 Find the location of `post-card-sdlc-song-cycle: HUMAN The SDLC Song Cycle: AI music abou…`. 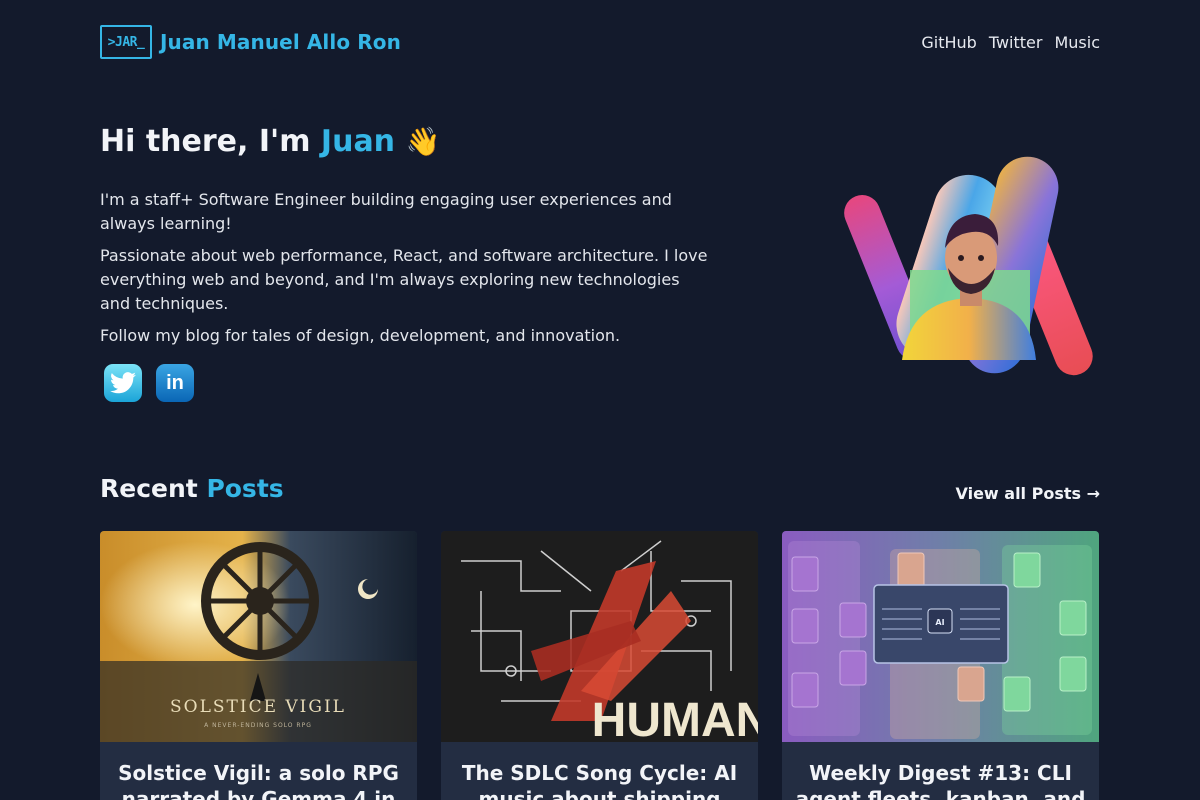

post-card-sdlc-song-cycle: HUMAN The SDLC Song Cycle: AI music abou… is located at coordinates (599, 665).